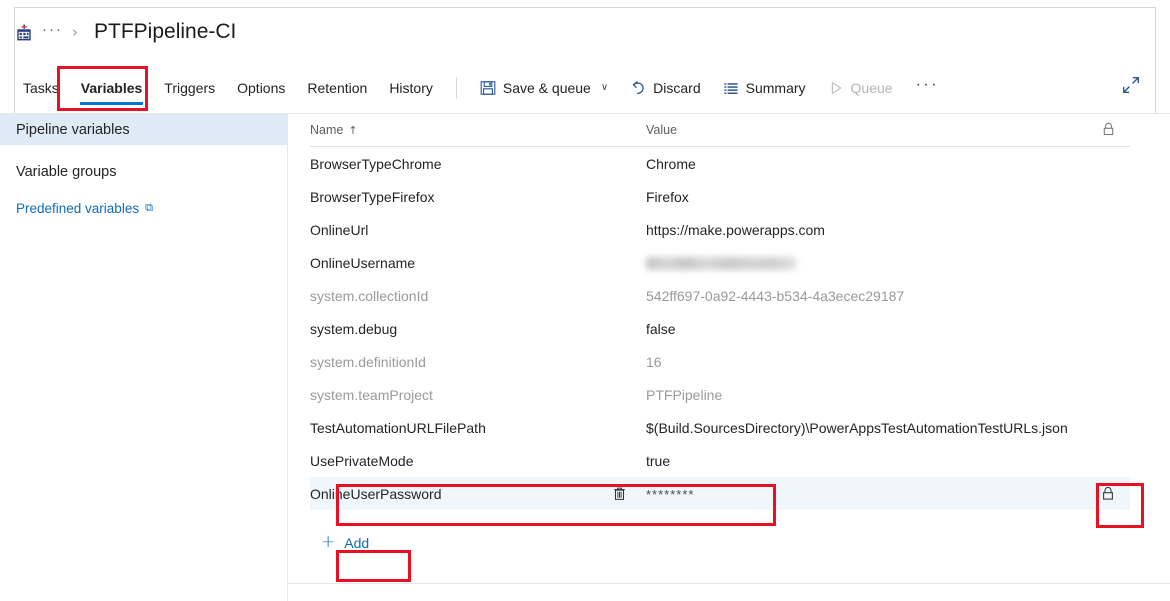 The width and height of the screenshot is (1170, 601). What do you see at coordinates (478, 494) in the screenshot?
I see `variable-name-cell: OnlineUserPassword` at bounding box center [478, 494].